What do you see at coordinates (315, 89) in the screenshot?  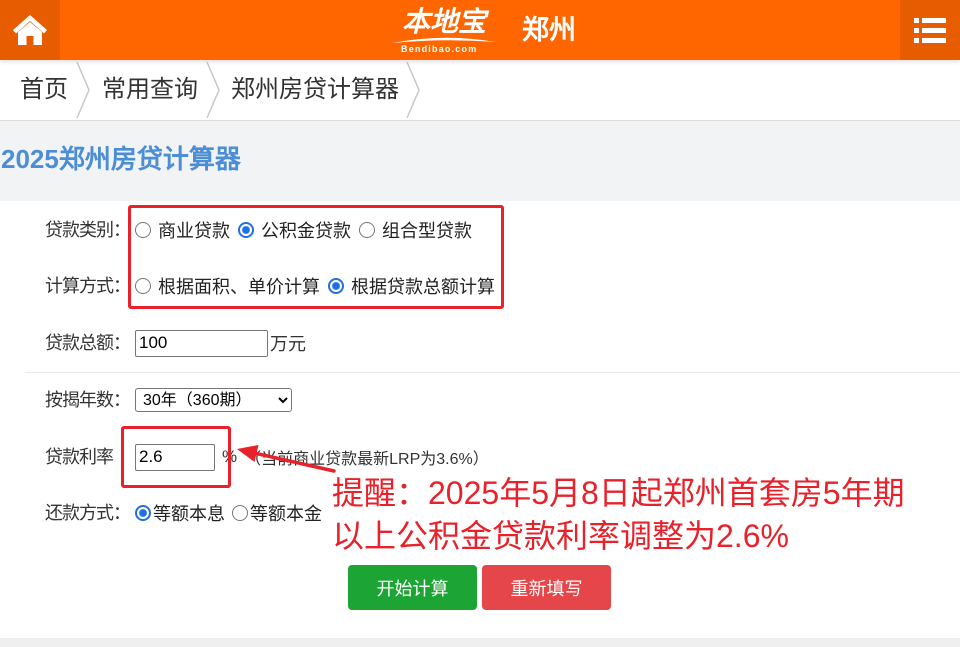 I see `breadcrumb-item-current: 郑州房贷计算器` at bounding box center [315, 89].